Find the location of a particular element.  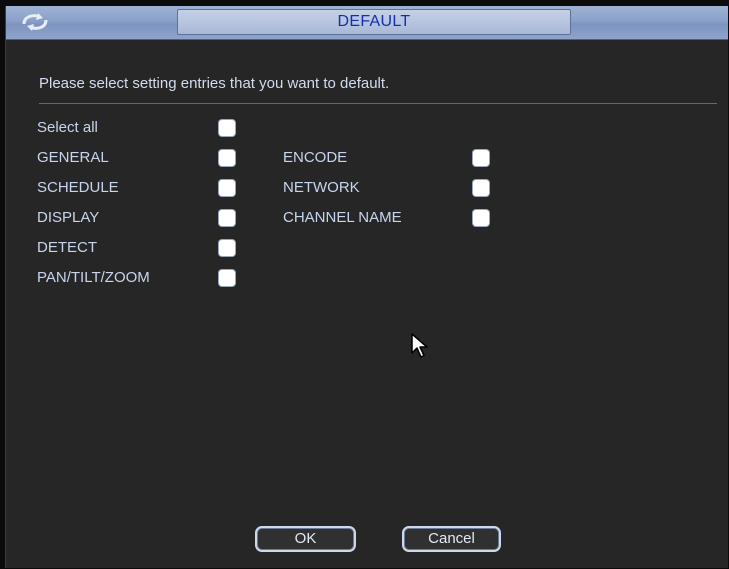

entry-encode-label: ENCODE is located at coordinates (315, 157).